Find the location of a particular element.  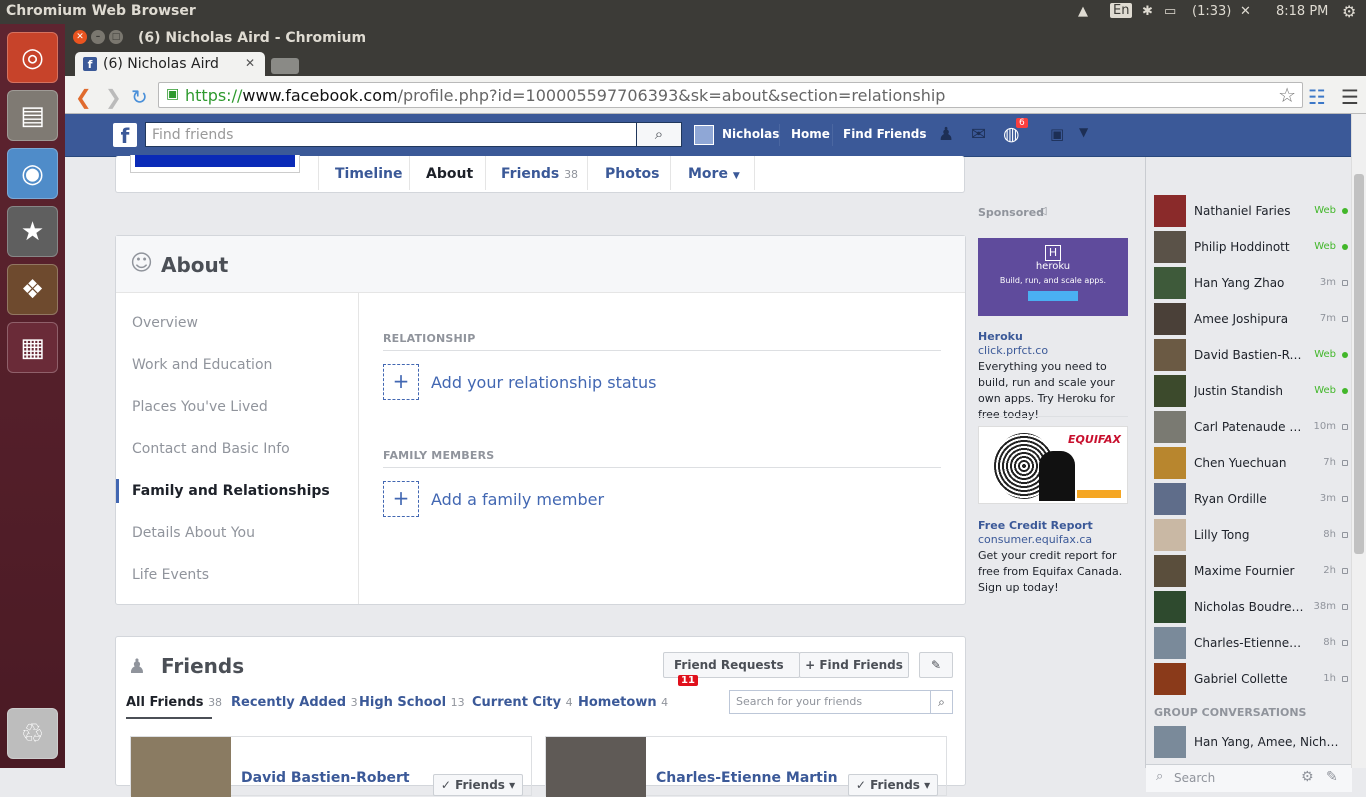

friend-requests-button: Friend Requests 11 is located at coordinates (731, 669).